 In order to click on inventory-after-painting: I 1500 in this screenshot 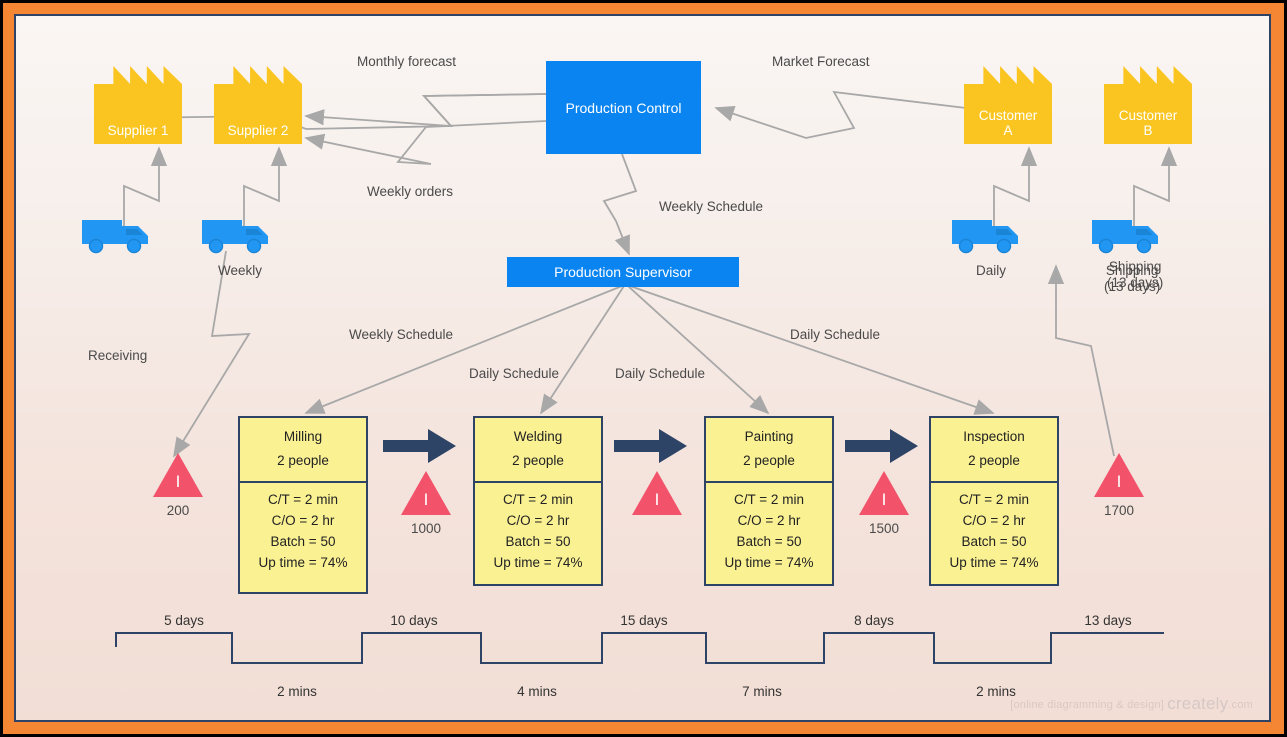, I will do `click(884, 503)`.